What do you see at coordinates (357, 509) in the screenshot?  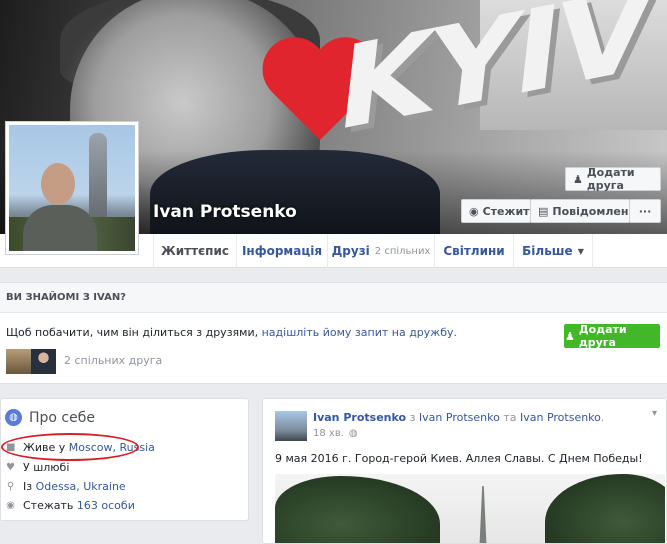 I see `trees-left` at bounding box center [357, 509].